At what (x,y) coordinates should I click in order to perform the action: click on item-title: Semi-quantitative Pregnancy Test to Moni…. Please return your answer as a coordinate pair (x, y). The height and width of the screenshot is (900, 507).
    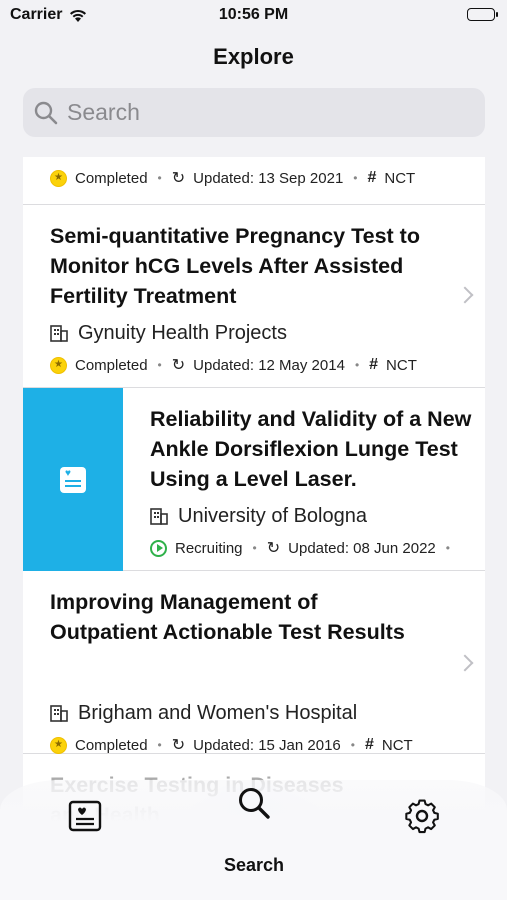
    Looking at the image, I should click on (235, 266).